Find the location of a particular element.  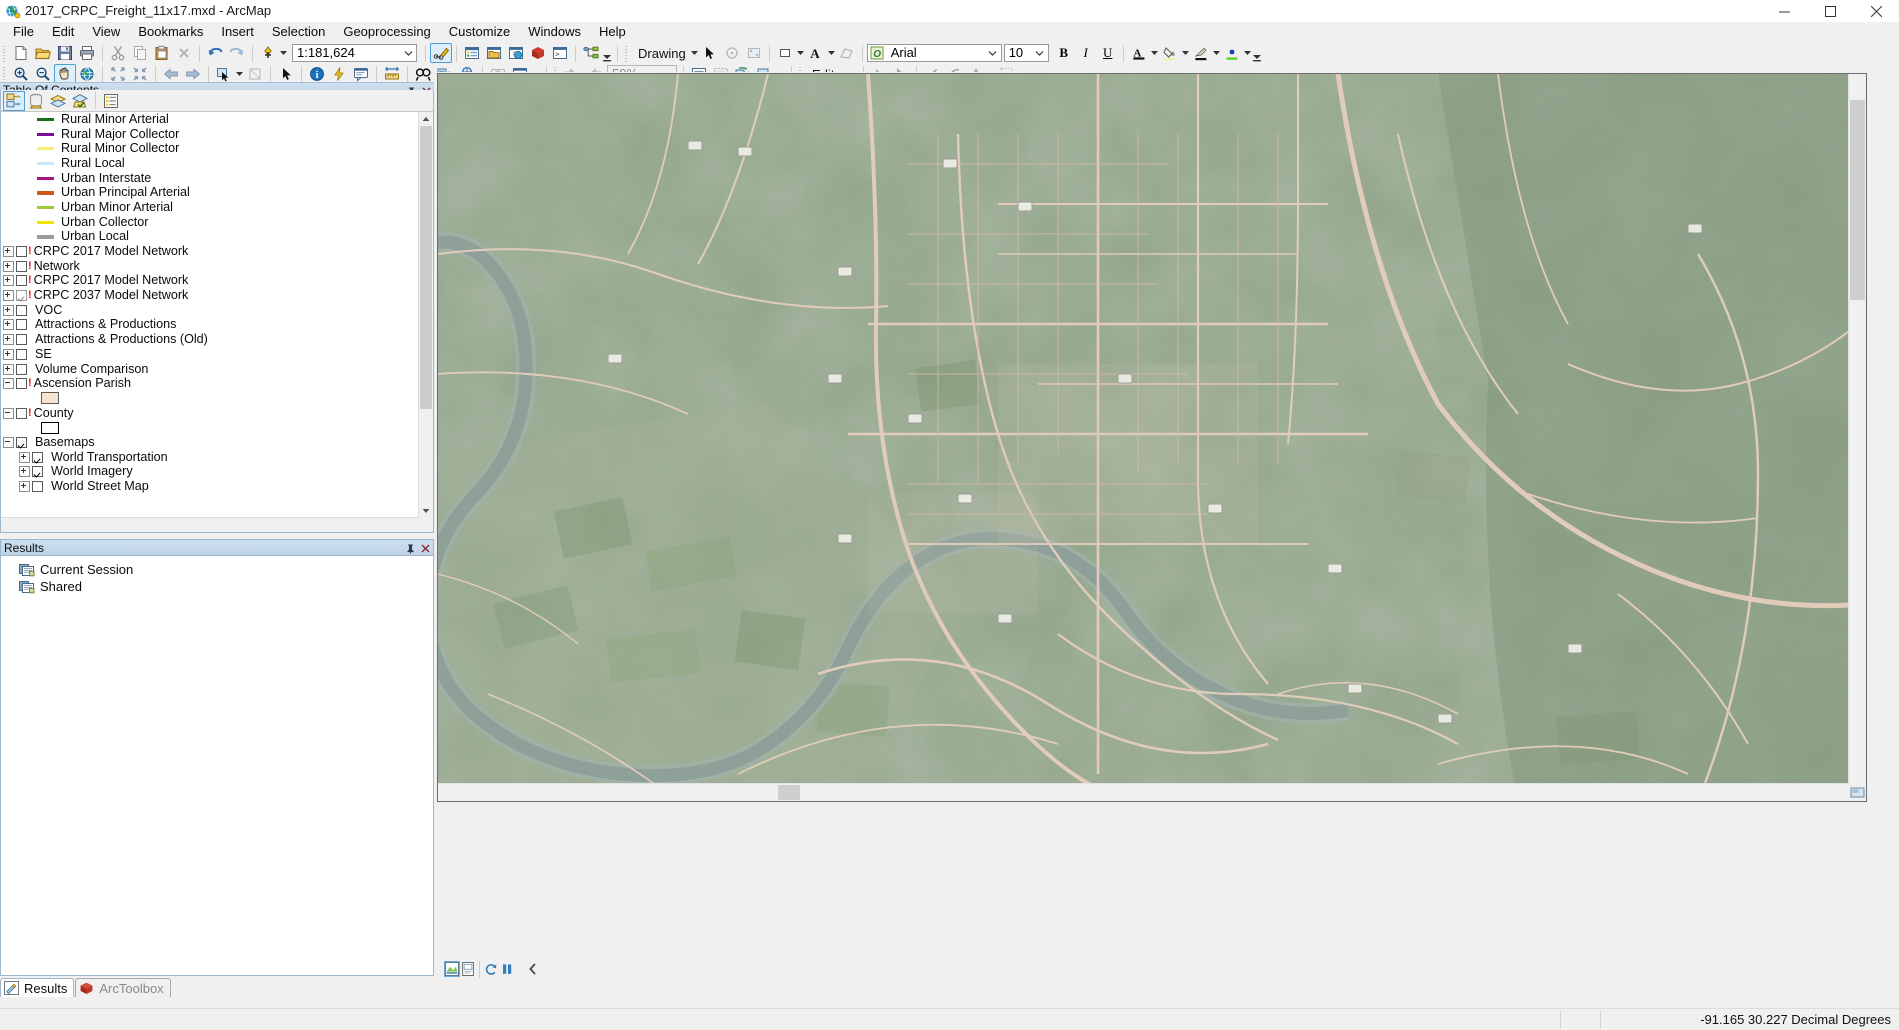

search-icon is located at coordinates (516, 53).